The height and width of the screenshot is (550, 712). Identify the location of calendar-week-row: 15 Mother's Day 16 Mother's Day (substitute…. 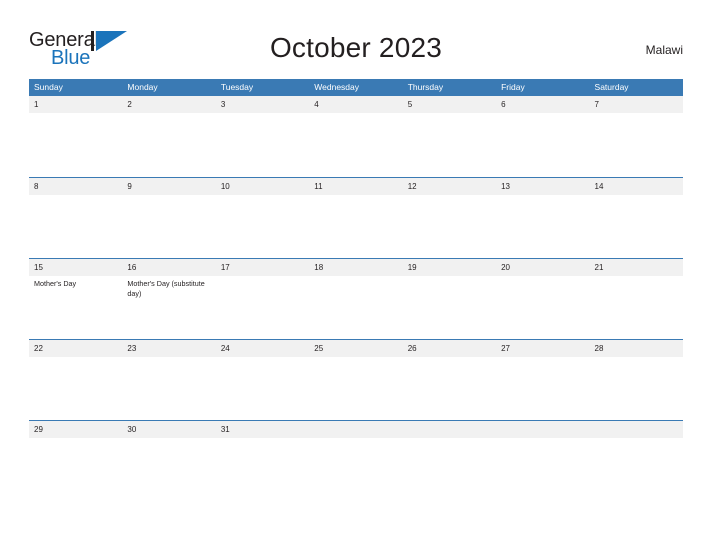
(356, 298).